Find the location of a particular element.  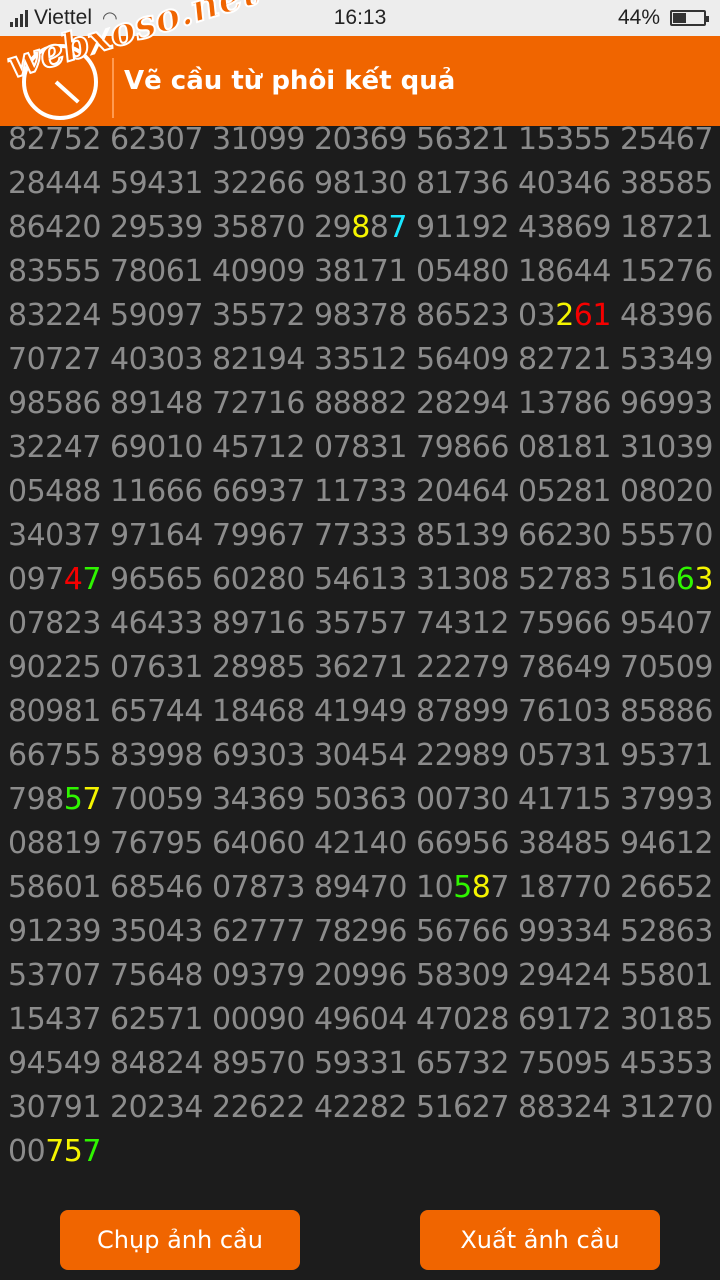

grid-row: 28444 59431 32266 98130 81736 40346 38585 is located at coordinates (364, 184).